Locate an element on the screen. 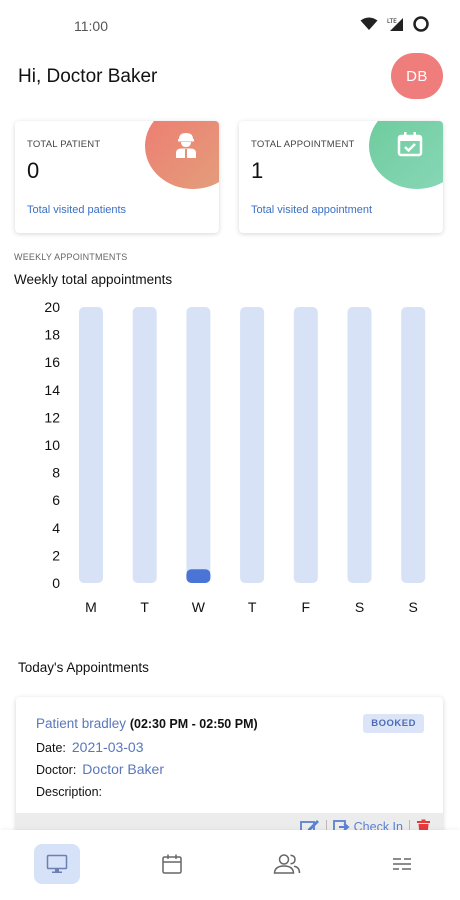 Image resolution: width=460 pixels, height=900 pixels. y-tick-label: 8 is located at coordinates (56, 473).